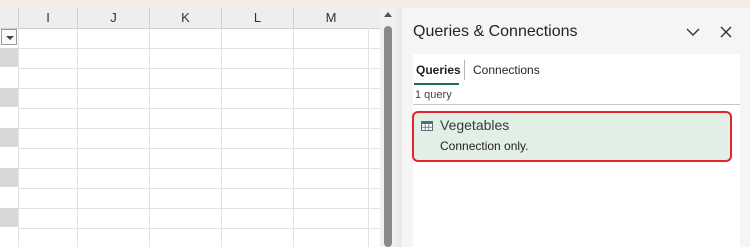  I want to click on column-header-row: I J K L M, so click(191, 18).